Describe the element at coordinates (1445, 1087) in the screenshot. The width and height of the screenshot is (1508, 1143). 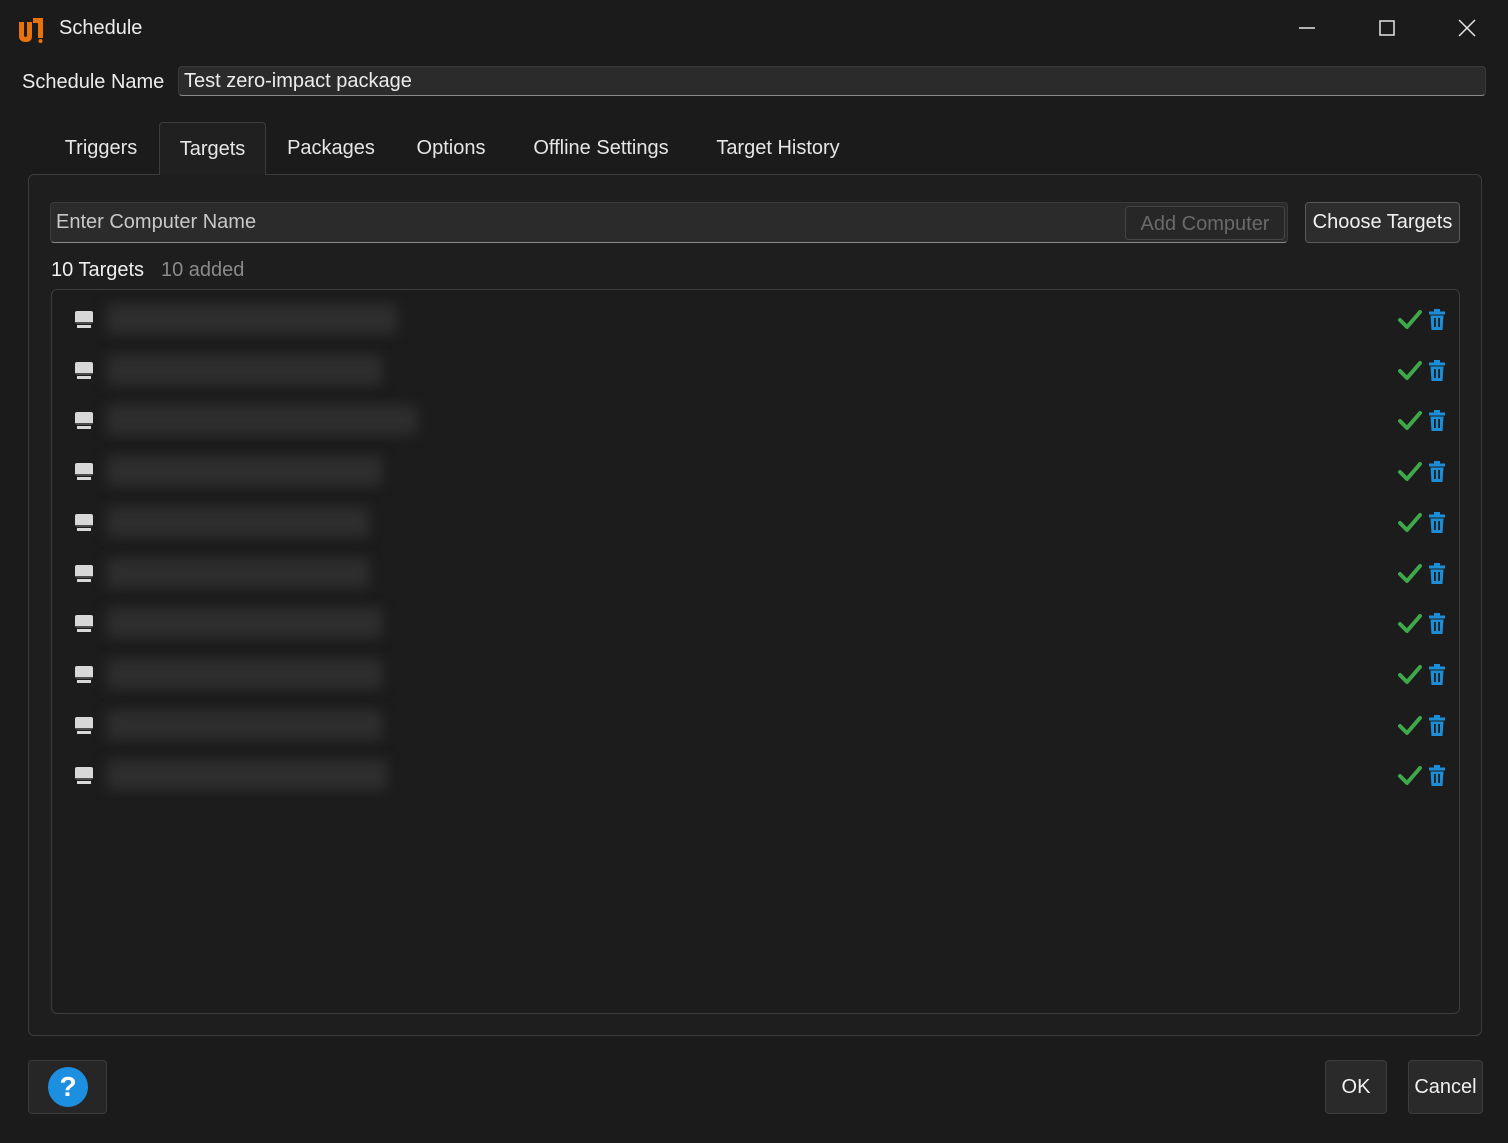
I see `cancel-button: Cancel` at that location.